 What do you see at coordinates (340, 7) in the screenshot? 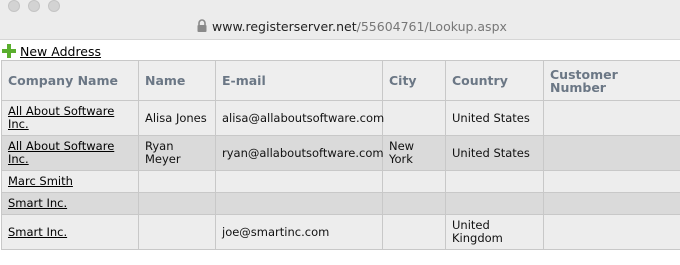
I see `window-titlebar` at bounding box center [340, 7].